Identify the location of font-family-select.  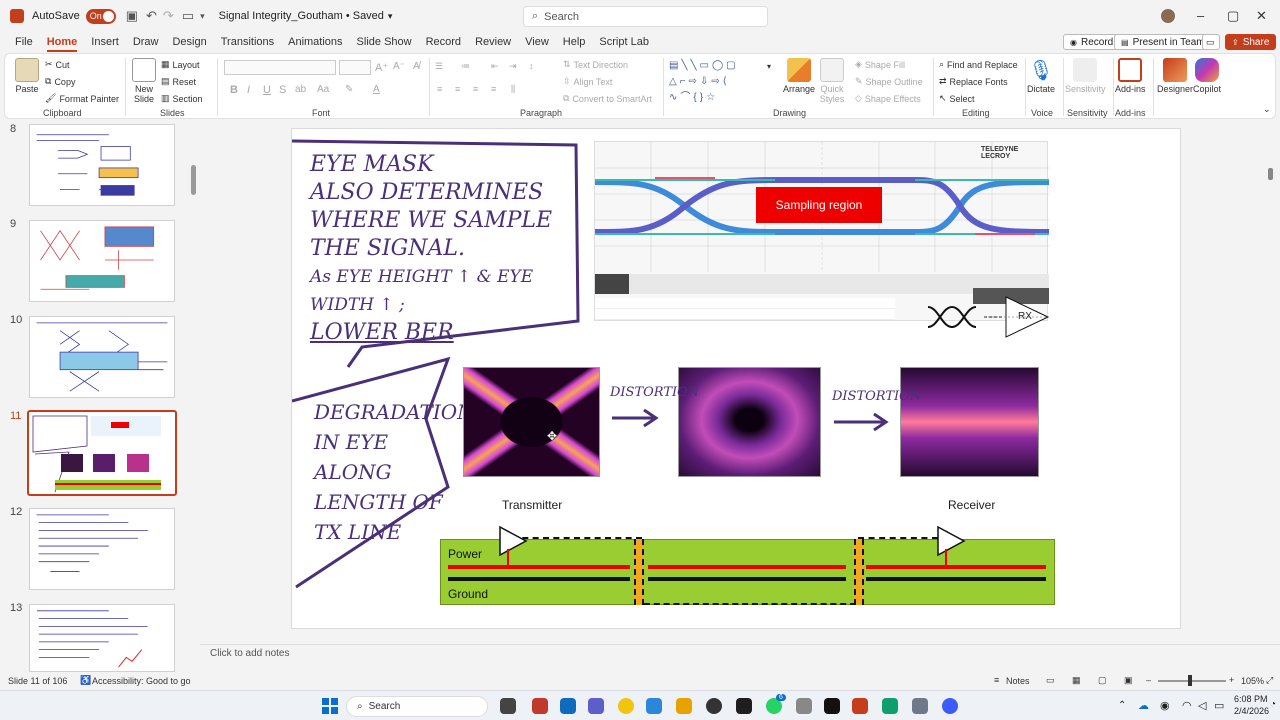
(280, 67).